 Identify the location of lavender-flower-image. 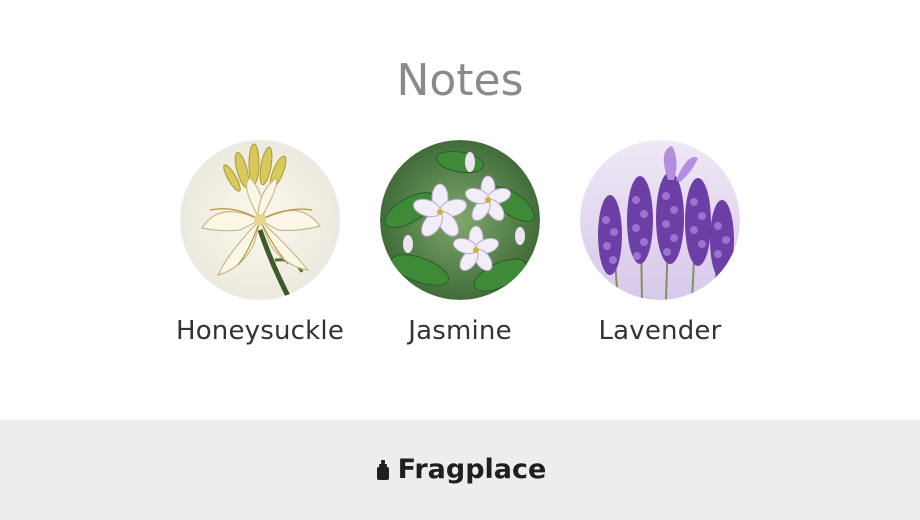
(660, 220).